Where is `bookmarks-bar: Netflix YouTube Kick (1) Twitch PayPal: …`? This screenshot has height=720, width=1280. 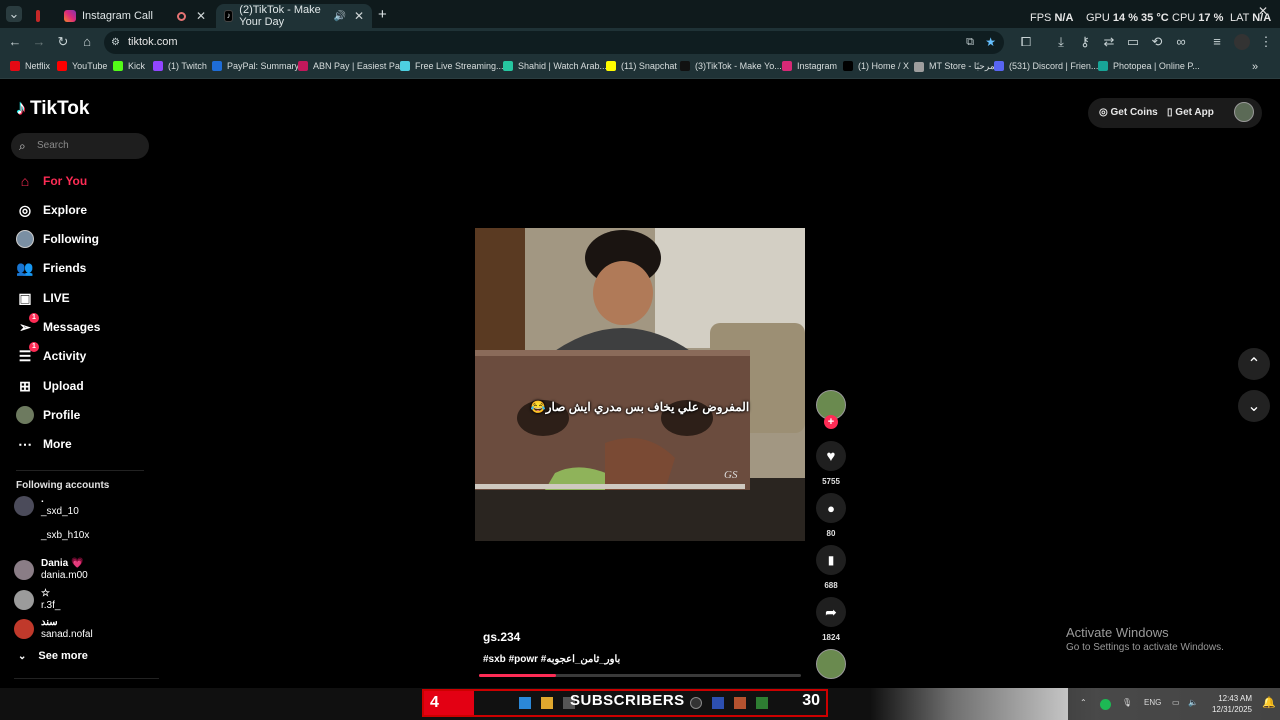 bookmarks-bar: Netflix YouTube Kick (1) Twitch PayPal: … is located at coordinates (640, 68).